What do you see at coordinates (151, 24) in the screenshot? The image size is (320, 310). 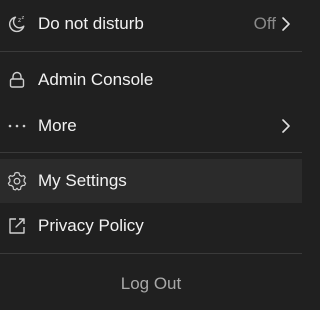 I see `do-not-disturb-item: z z Do not disturb Off` at bounding box center [151, 24].